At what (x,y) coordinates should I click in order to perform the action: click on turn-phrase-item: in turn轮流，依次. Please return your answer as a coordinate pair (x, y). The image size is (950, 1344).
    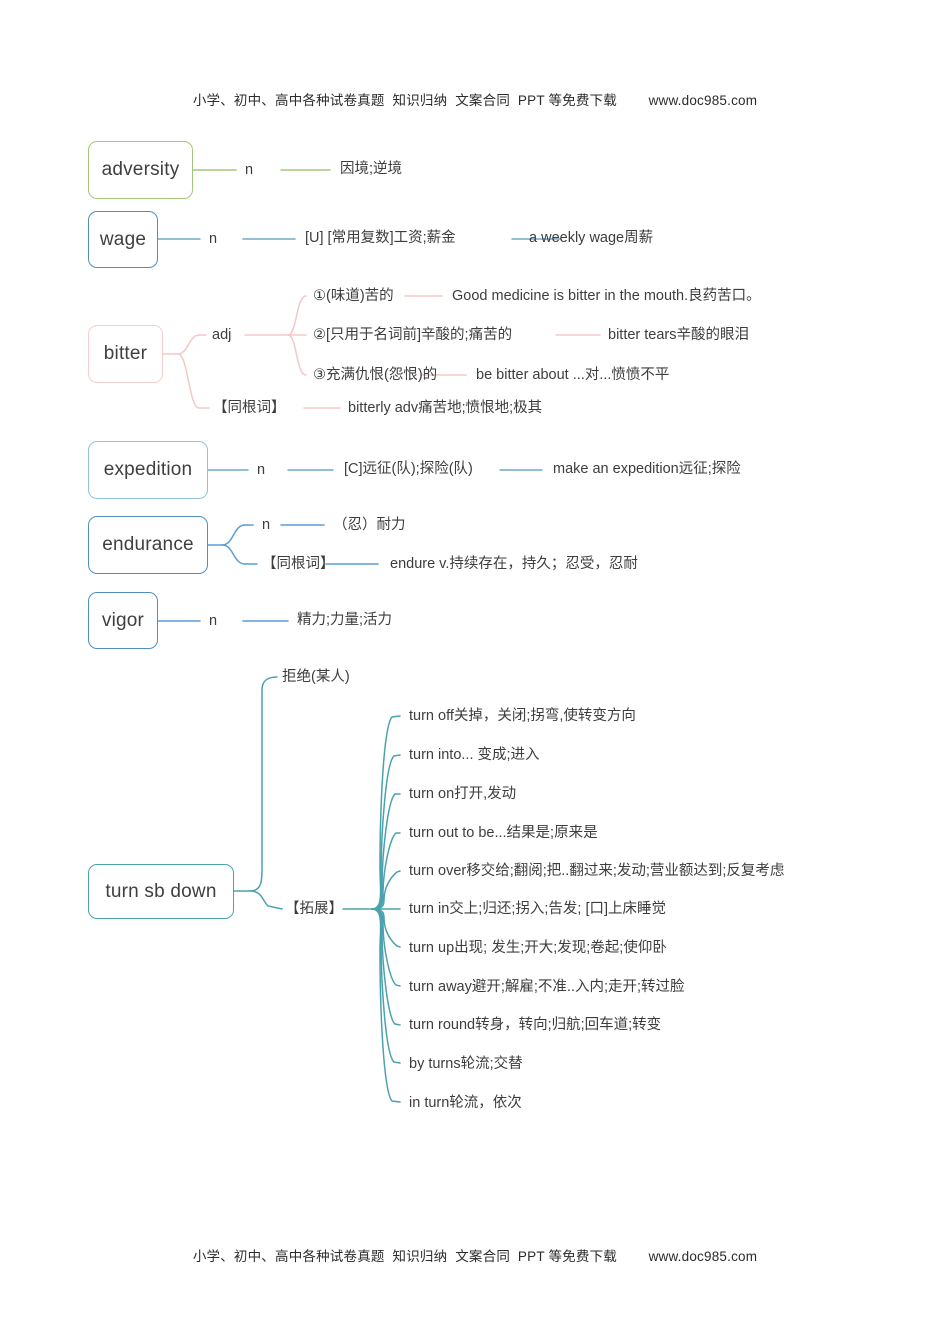
    Looking at the image, I should click on (465, 1103).